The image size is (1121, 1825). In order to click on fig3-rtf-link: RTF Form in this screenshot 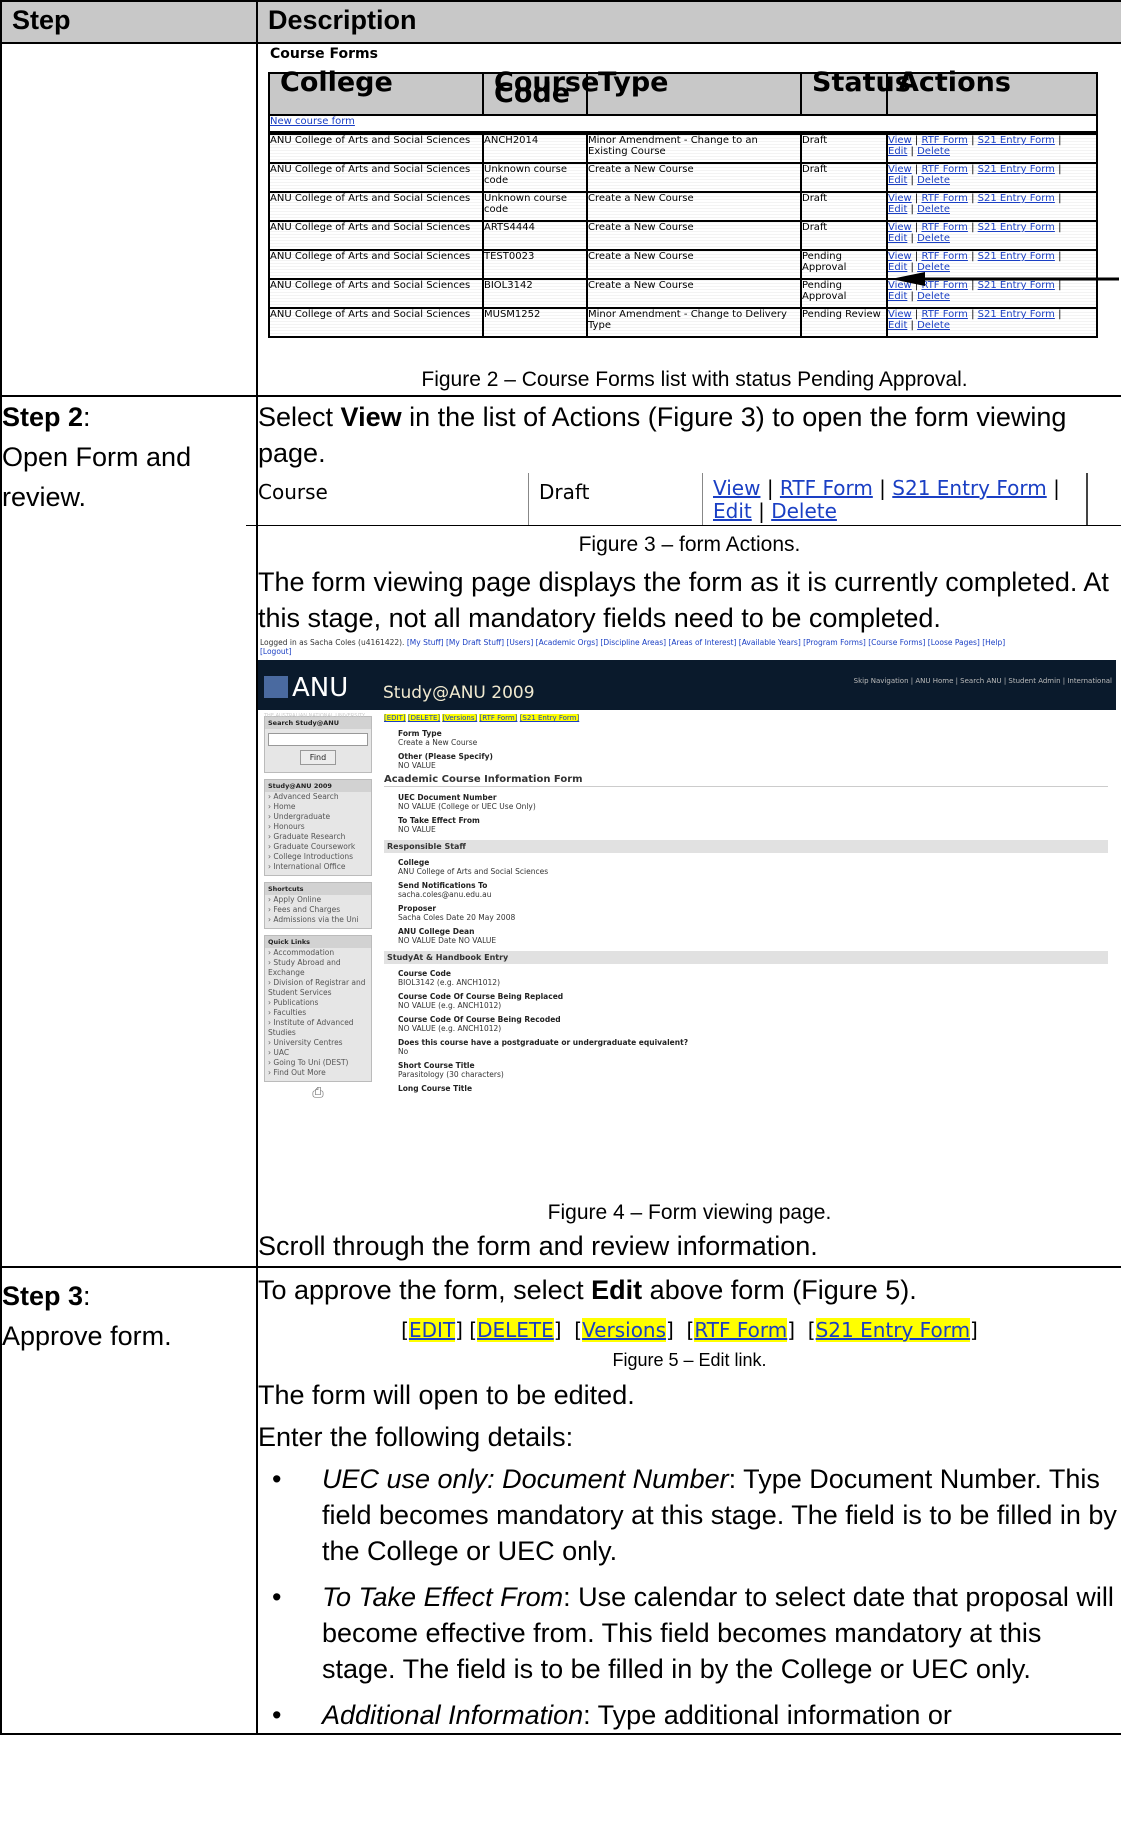, I will do `click(826, 488)`.